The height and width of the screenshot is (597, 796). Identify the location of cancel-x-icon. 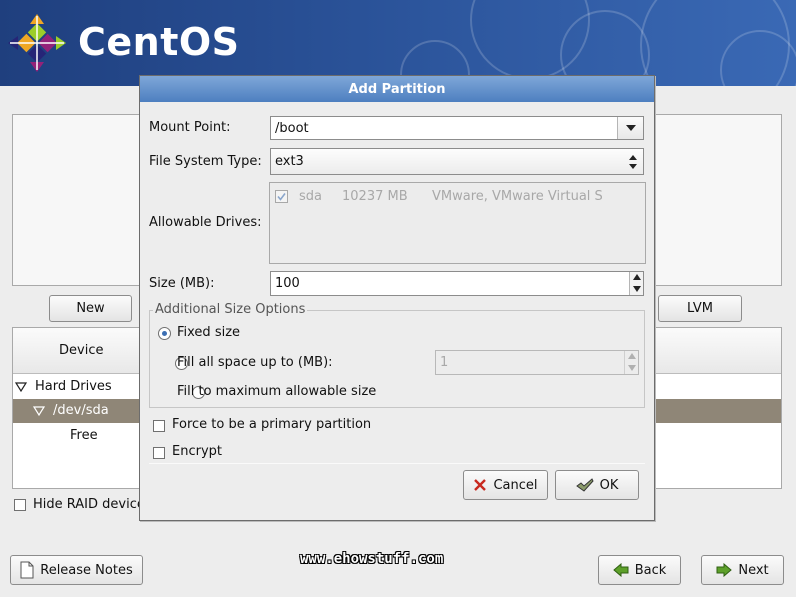
(480, 485).